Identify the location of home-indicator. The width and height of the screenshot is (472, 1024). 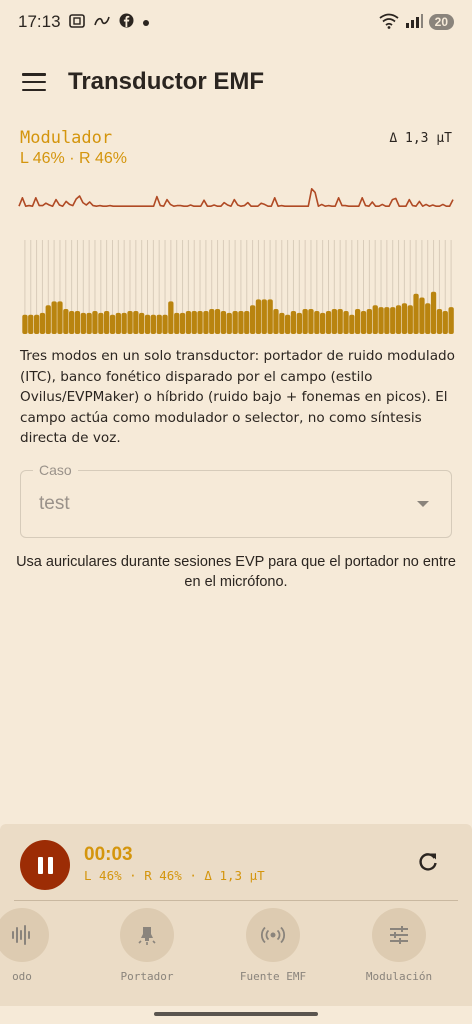
(236, 1014).